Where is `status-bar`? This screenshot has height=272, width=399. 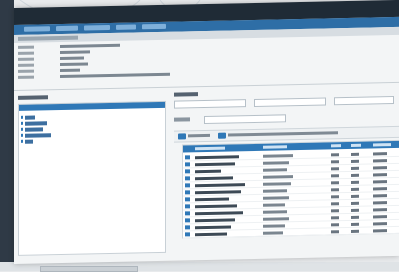
status-bar is located at coordinates (89, 269).